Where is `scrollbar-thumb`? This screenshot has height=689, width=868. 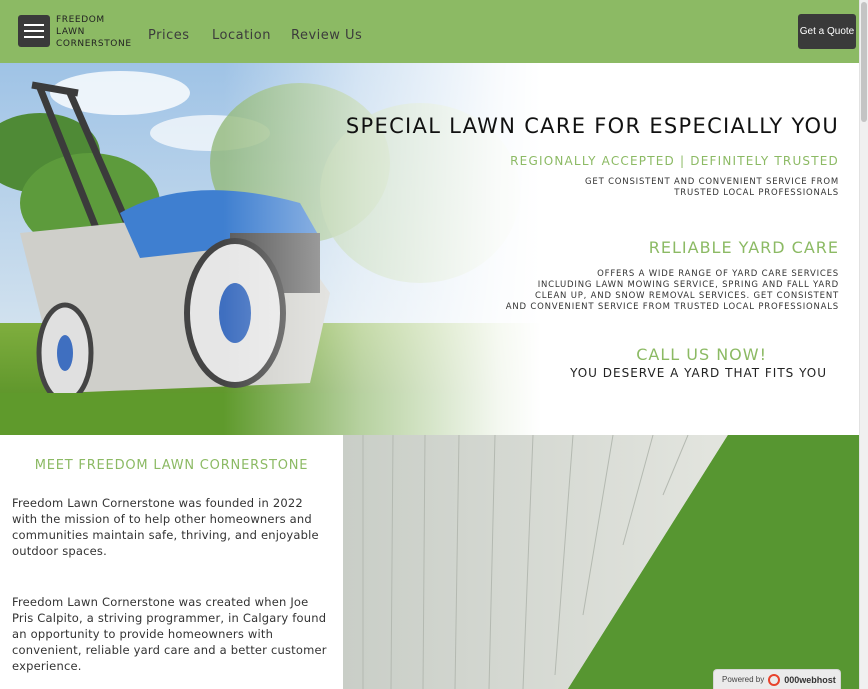 scrollbar-thumb is located at coordinates (864, 62).